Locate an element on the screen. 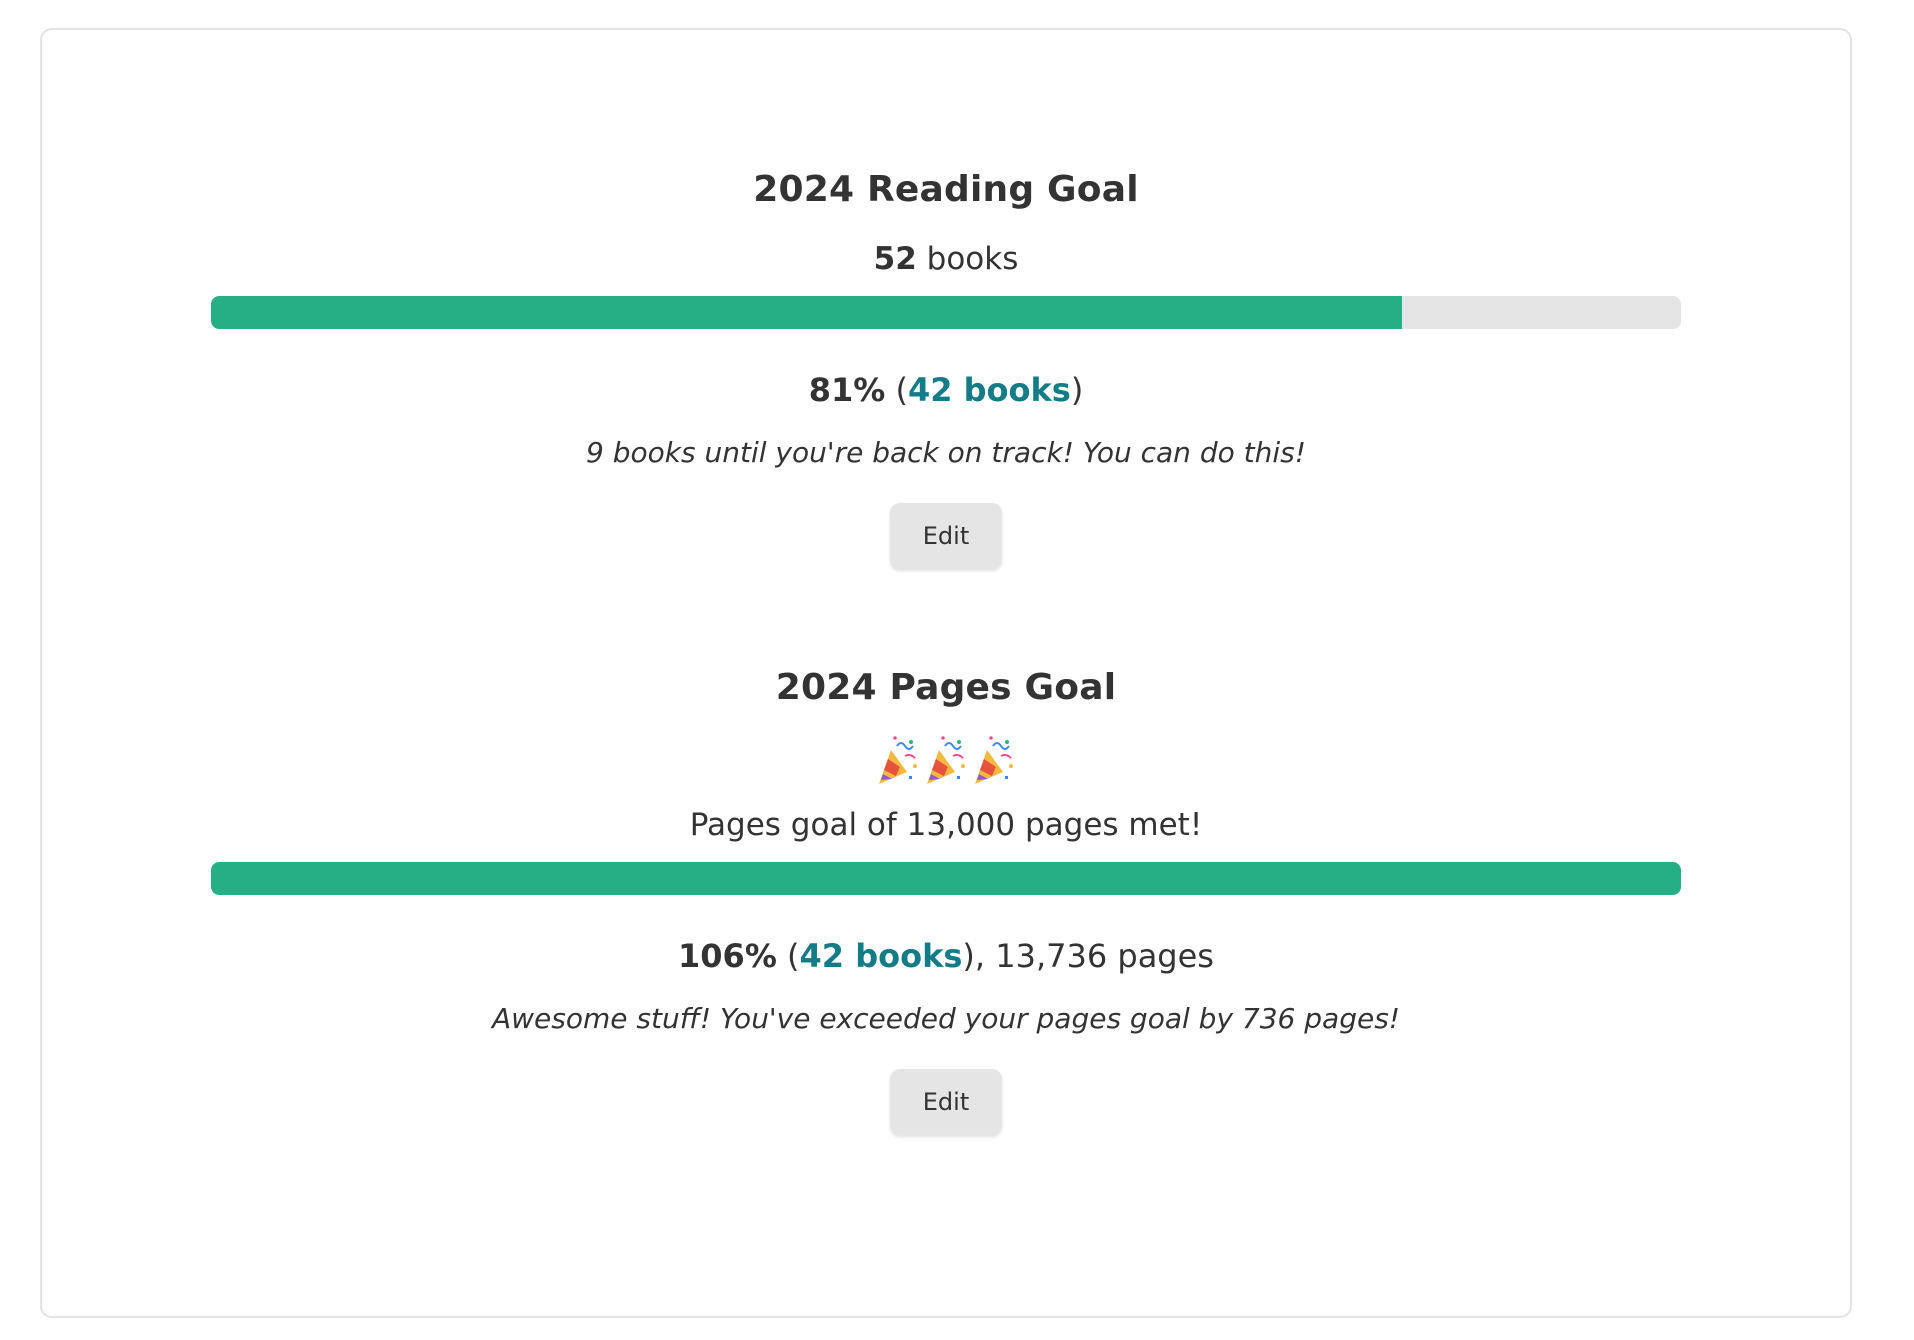 The width and height of the screenshot is (1914, 1340). pages-goal-progress-fill is located at coordinates (946, 878).